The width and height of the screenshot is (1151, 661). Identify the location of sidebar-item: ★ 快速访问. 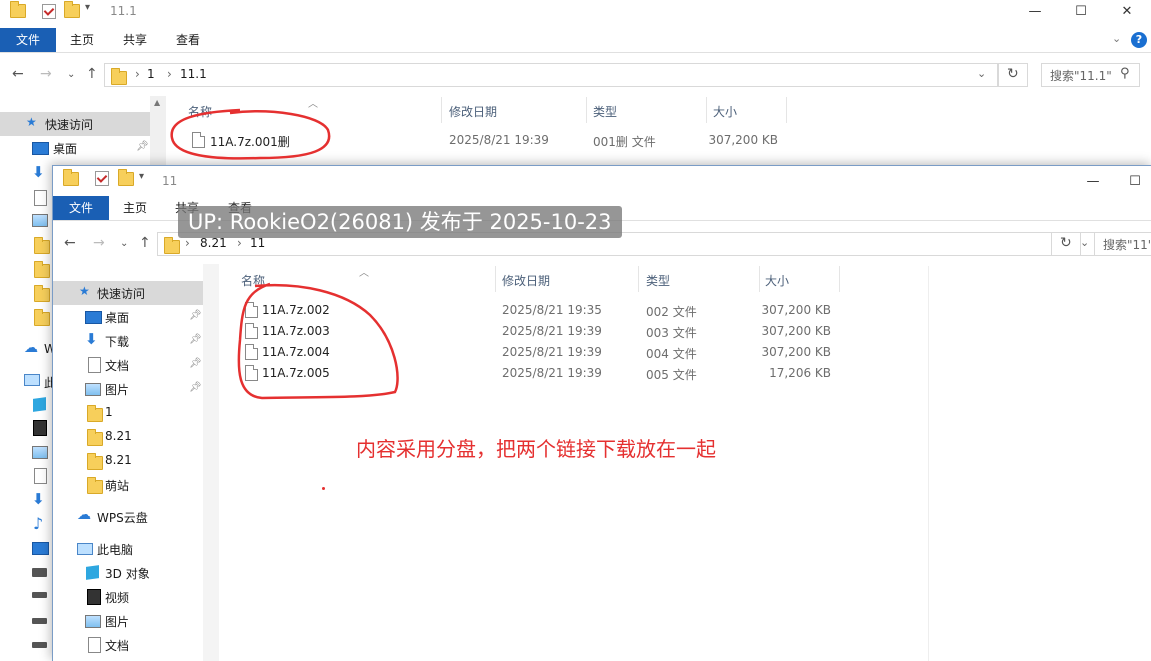
(128, 293).